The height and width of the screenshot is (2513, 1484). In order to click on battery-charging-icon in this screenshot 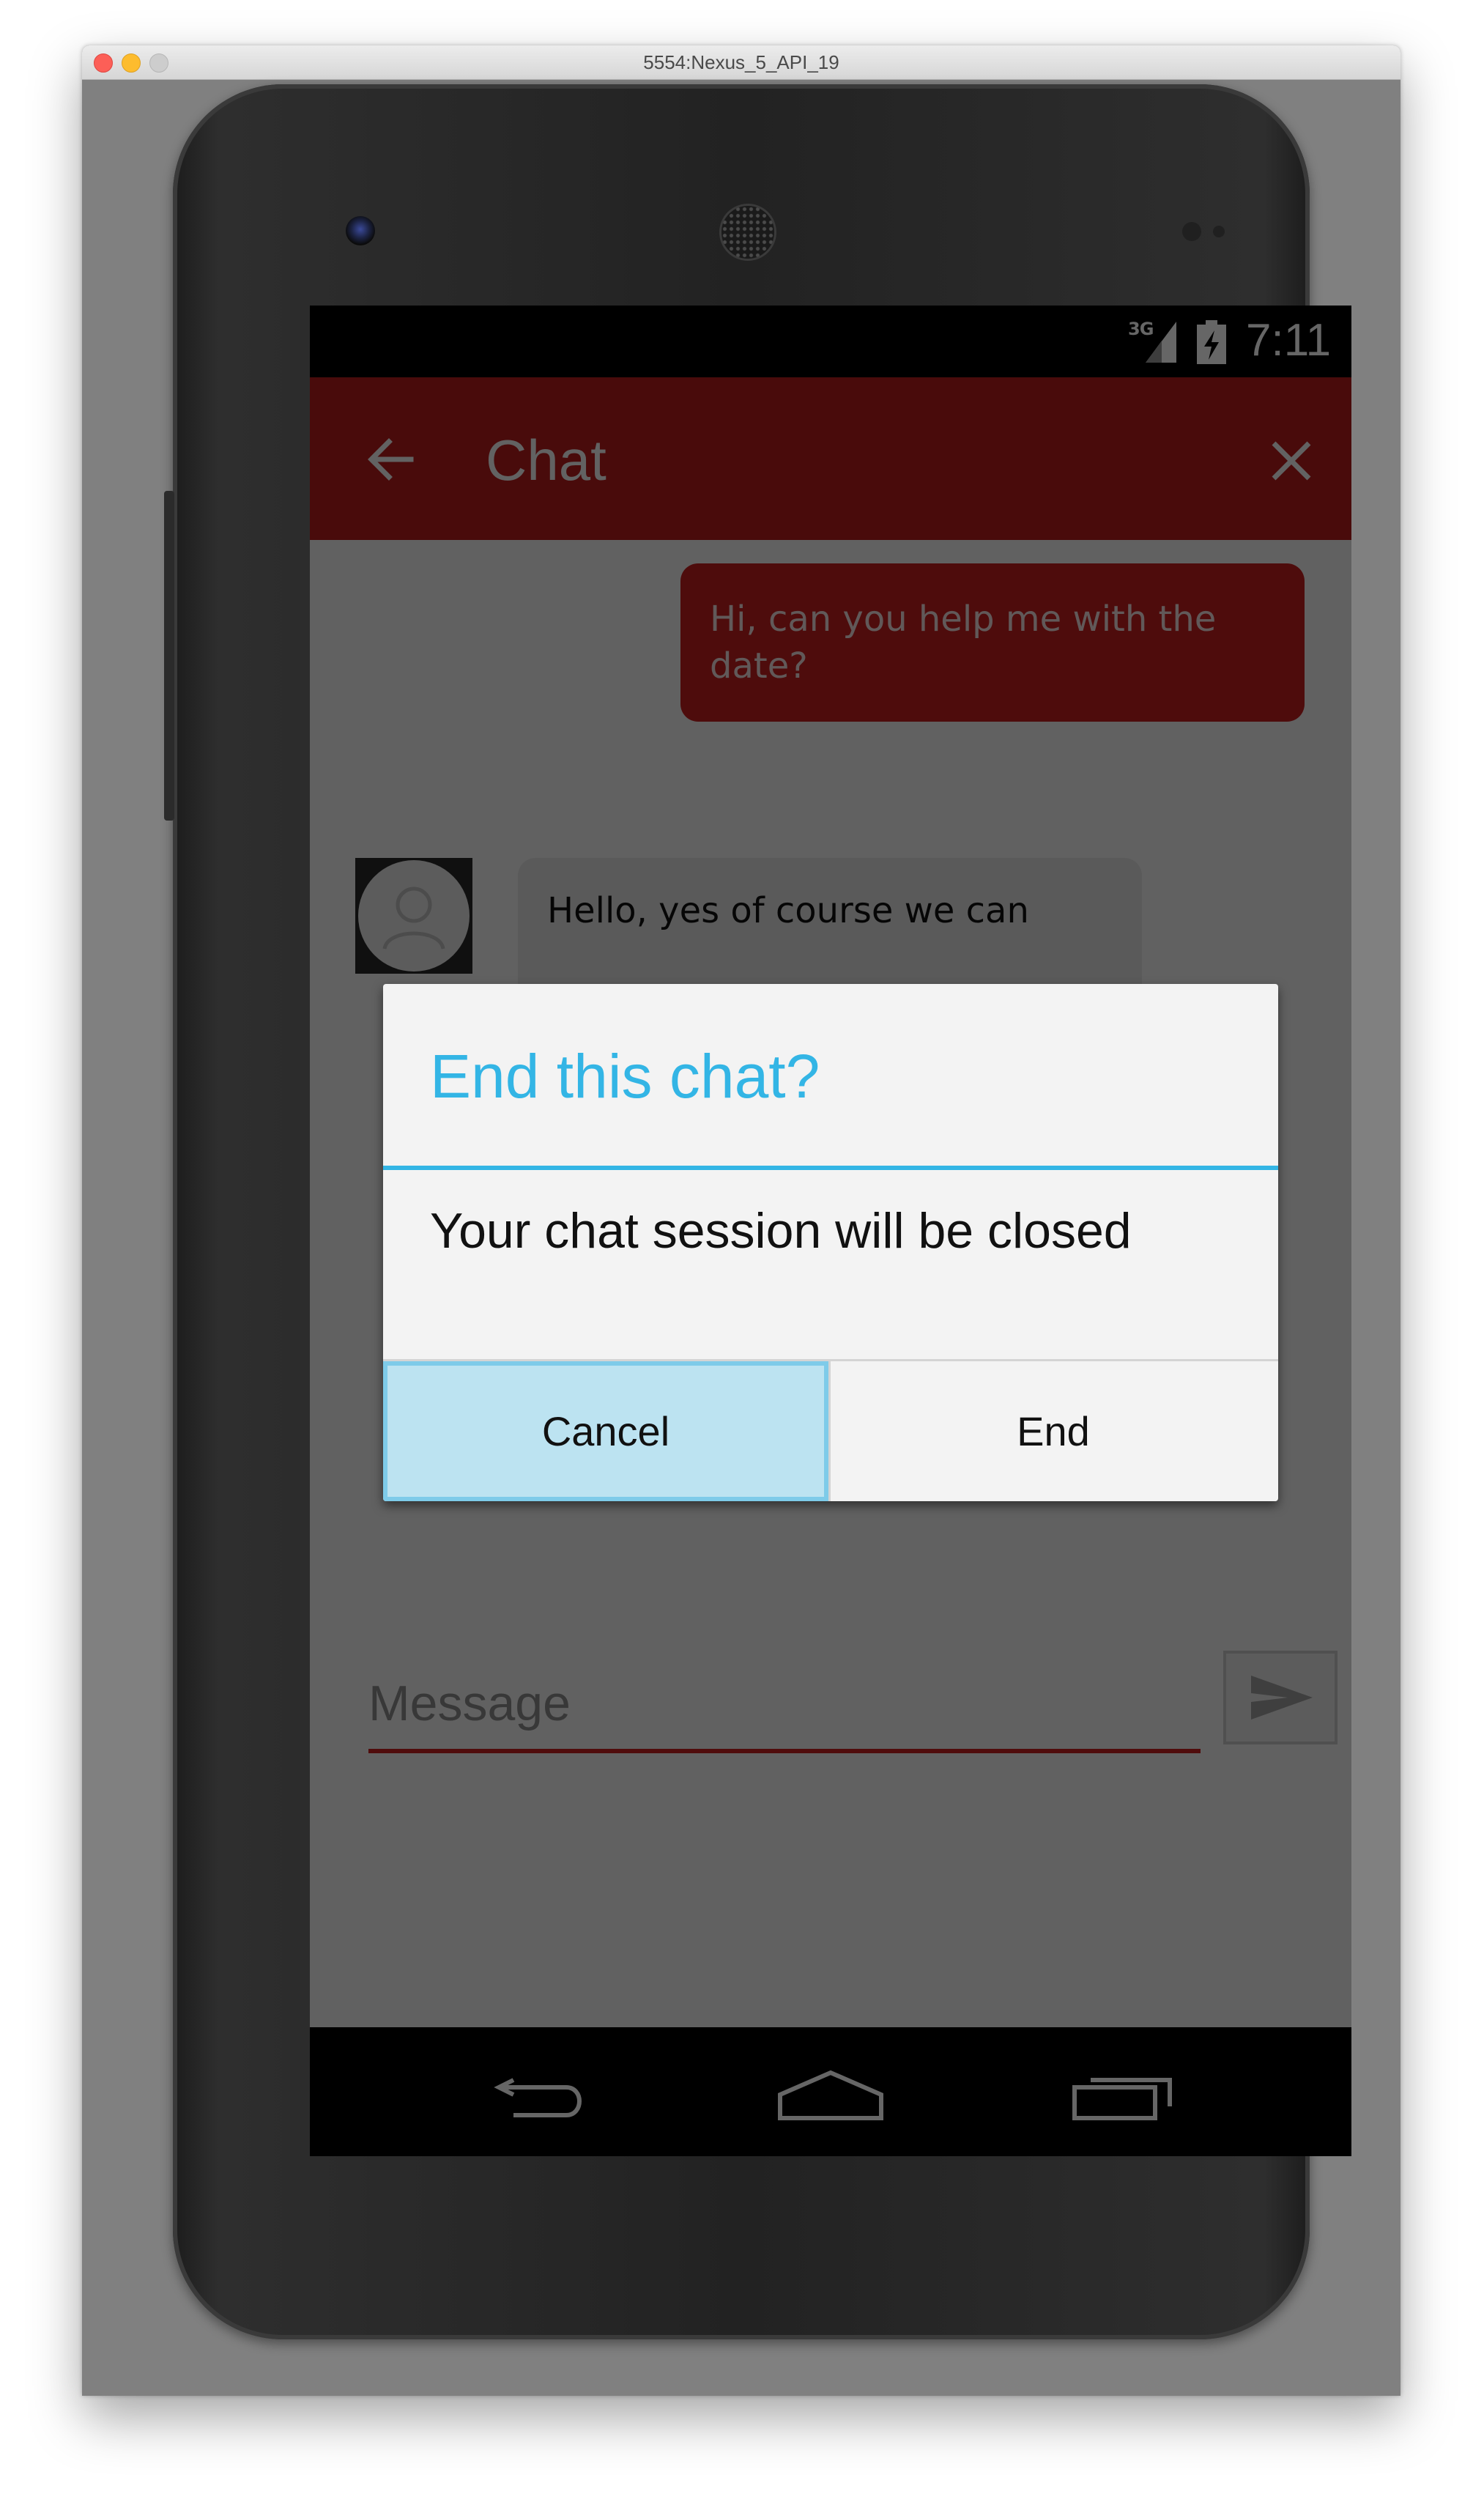, I will do `click(1211, 342)`.